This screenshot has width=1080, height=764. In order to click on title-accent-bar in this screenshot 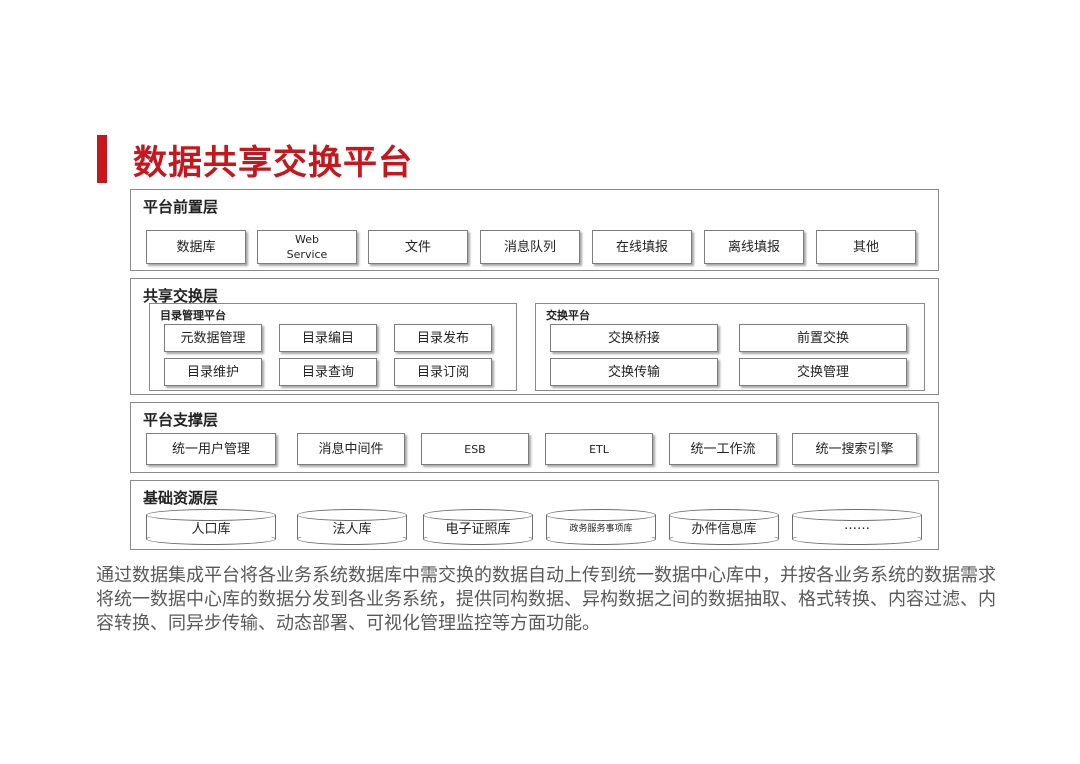, I will do `click(102, 159)`.